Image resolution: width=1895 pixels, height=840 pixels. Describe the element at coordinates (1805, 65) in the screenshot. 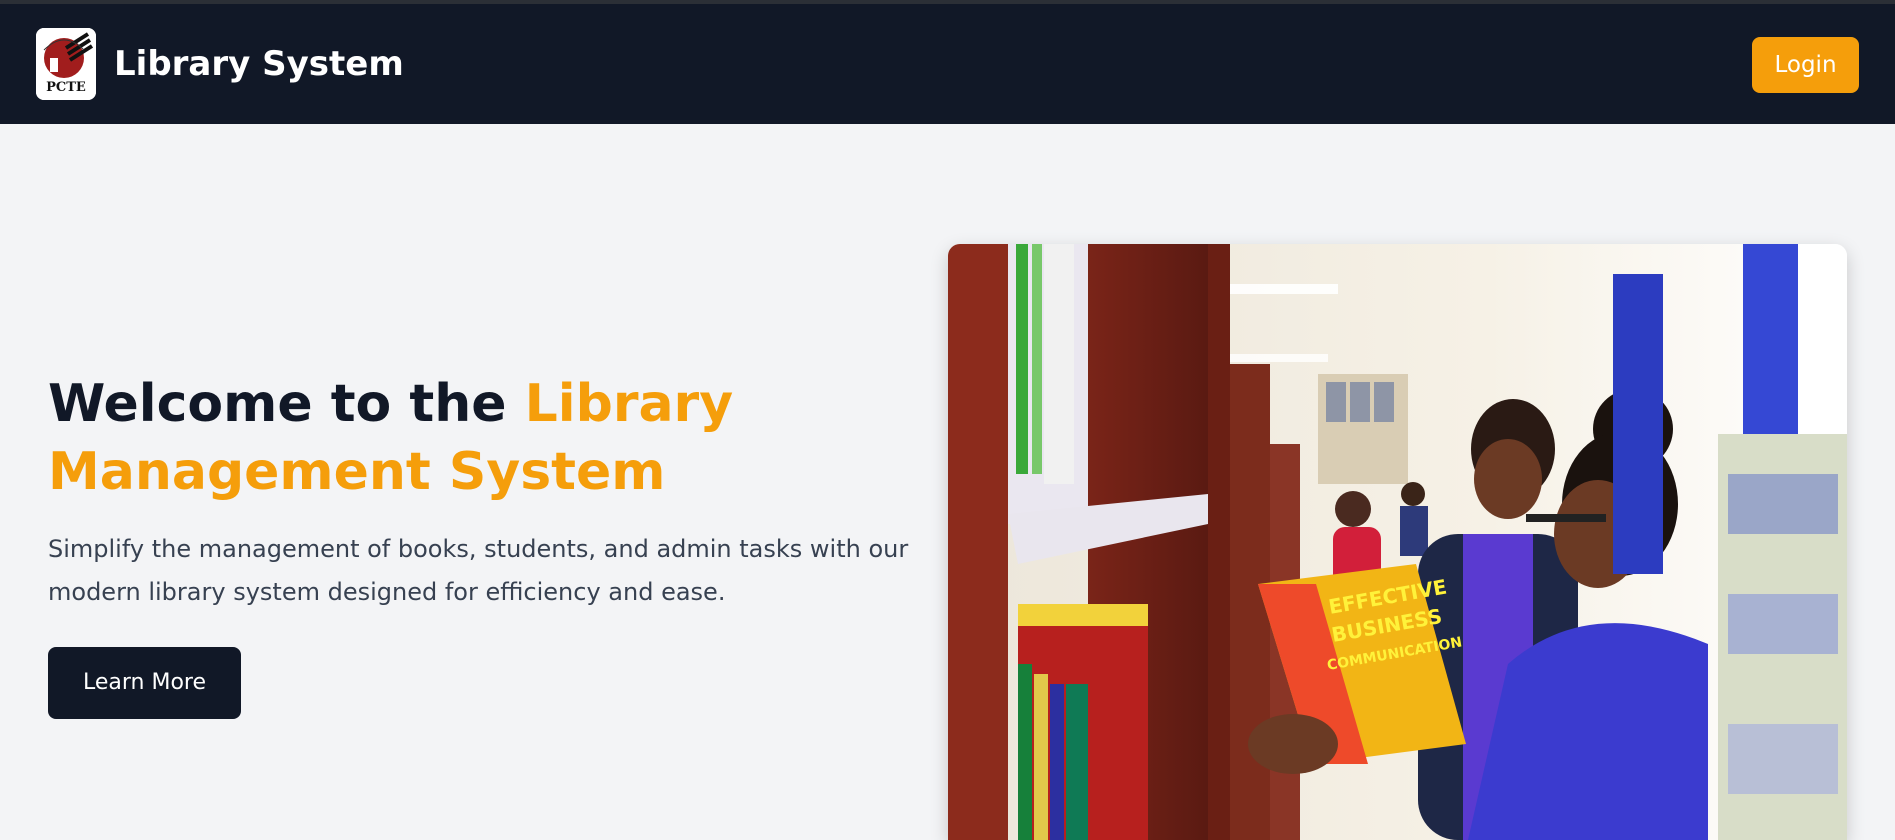

I see `login-button: Login` at that location.